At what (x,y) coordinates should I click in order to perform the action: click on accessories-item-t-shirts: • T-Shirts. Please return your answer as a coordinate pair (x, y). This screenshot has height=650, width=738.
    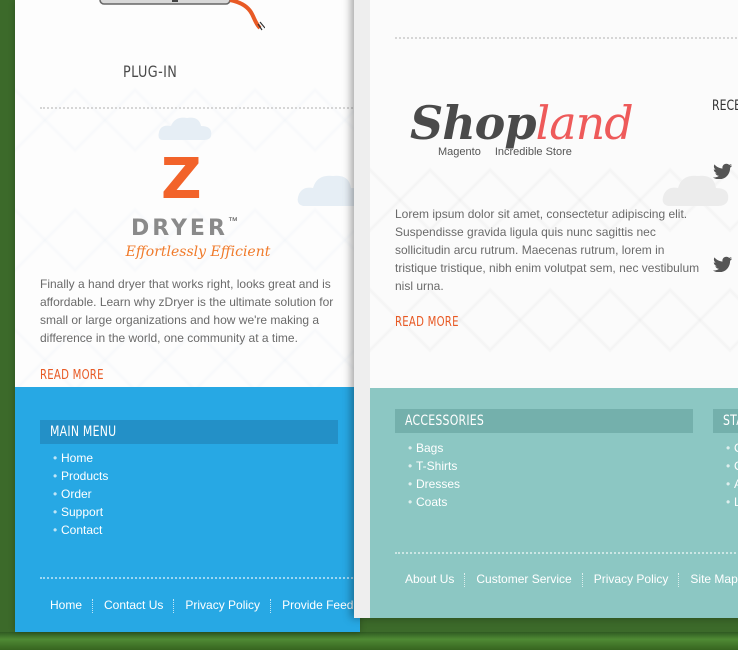
    Looking at the image, I should click on (434, 466).